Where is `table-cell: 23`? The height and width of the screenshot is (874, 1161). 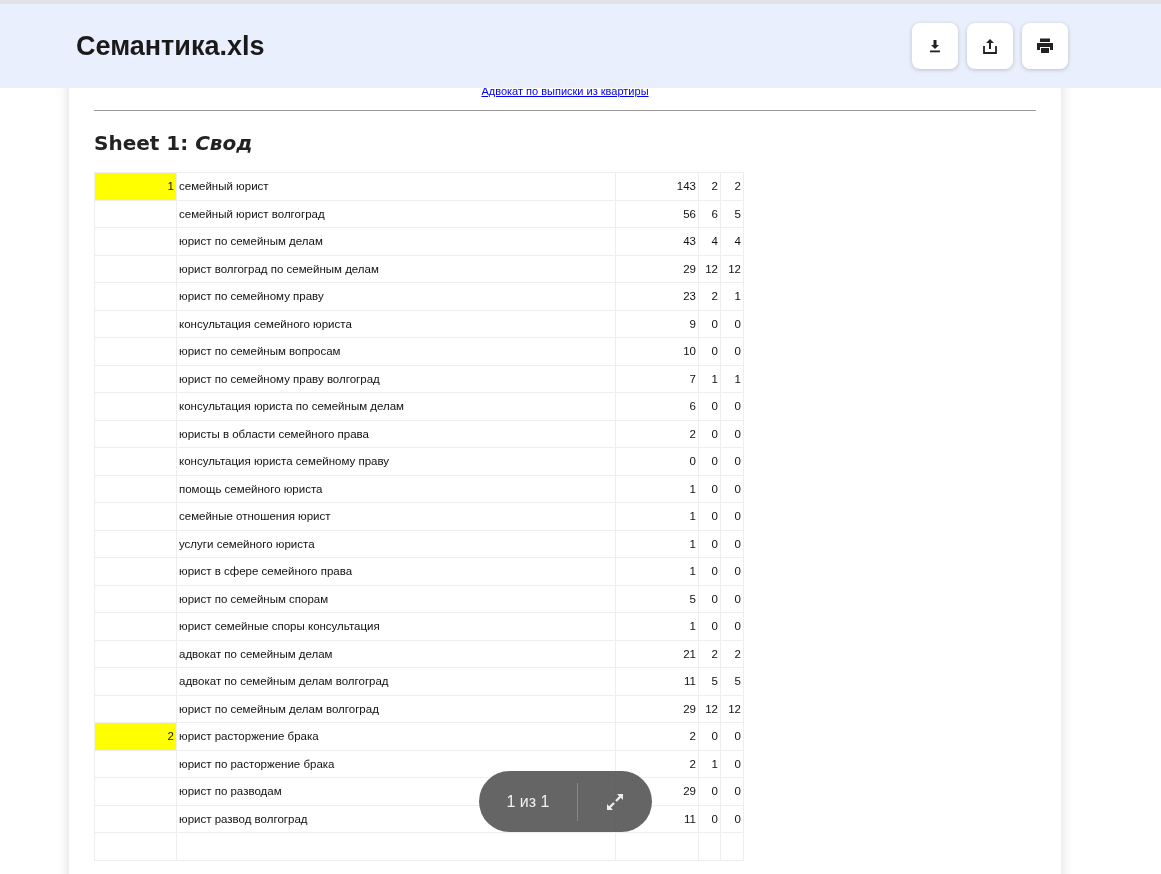 table-cell: 23 is located at coordinates (657, 296).